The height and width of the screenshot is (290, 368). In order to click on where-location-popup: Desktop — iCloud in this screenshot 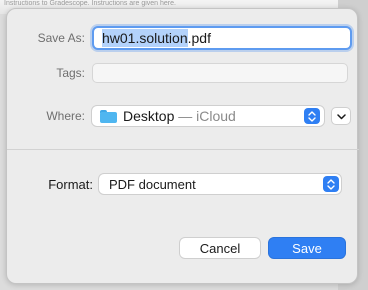, I will do `click(208, 116)`.